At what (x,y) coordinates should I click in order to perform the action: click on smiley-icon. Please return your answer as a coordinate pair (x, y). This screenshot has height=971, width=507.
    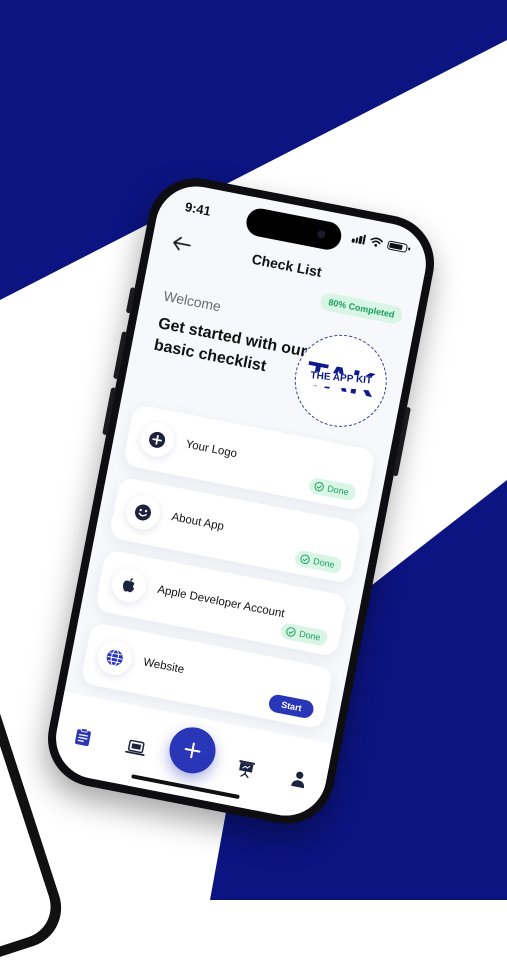
    Looking at the image, I should click on (143, 512).